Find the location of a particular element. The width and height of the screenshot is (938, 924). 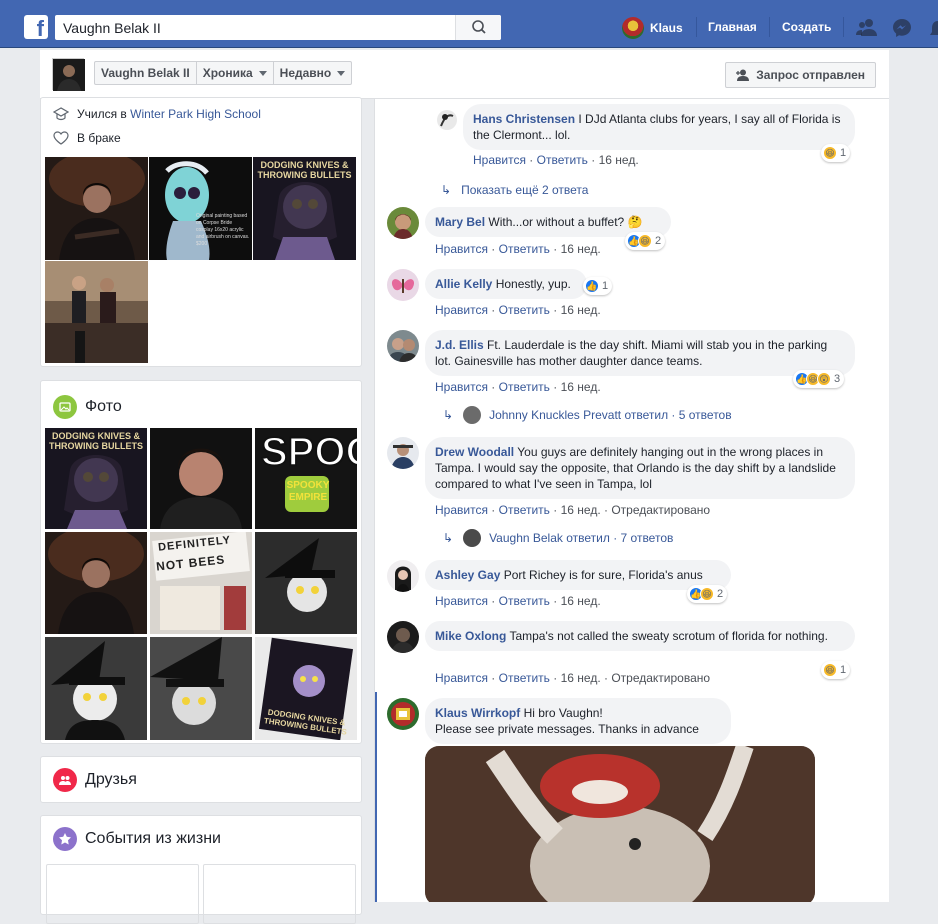

photo-thumbnail: DEFINITELY NOT BEES is located at coordinates (201, 583).